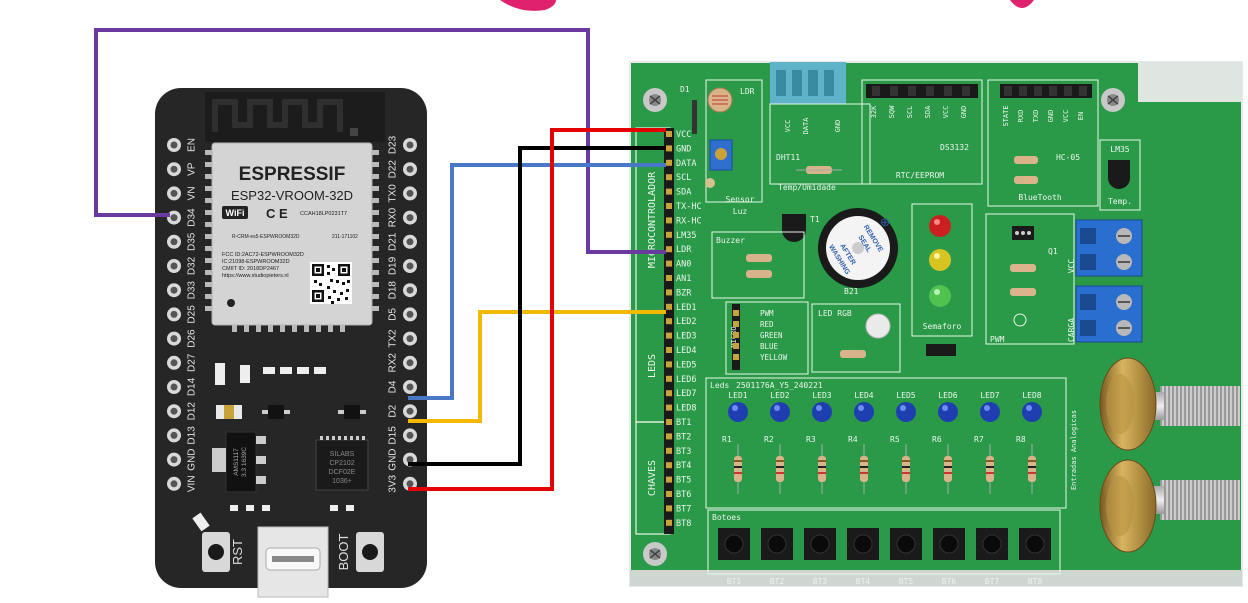  I want to click on carga-terminal-label: CARGA, so click(1071, 330).